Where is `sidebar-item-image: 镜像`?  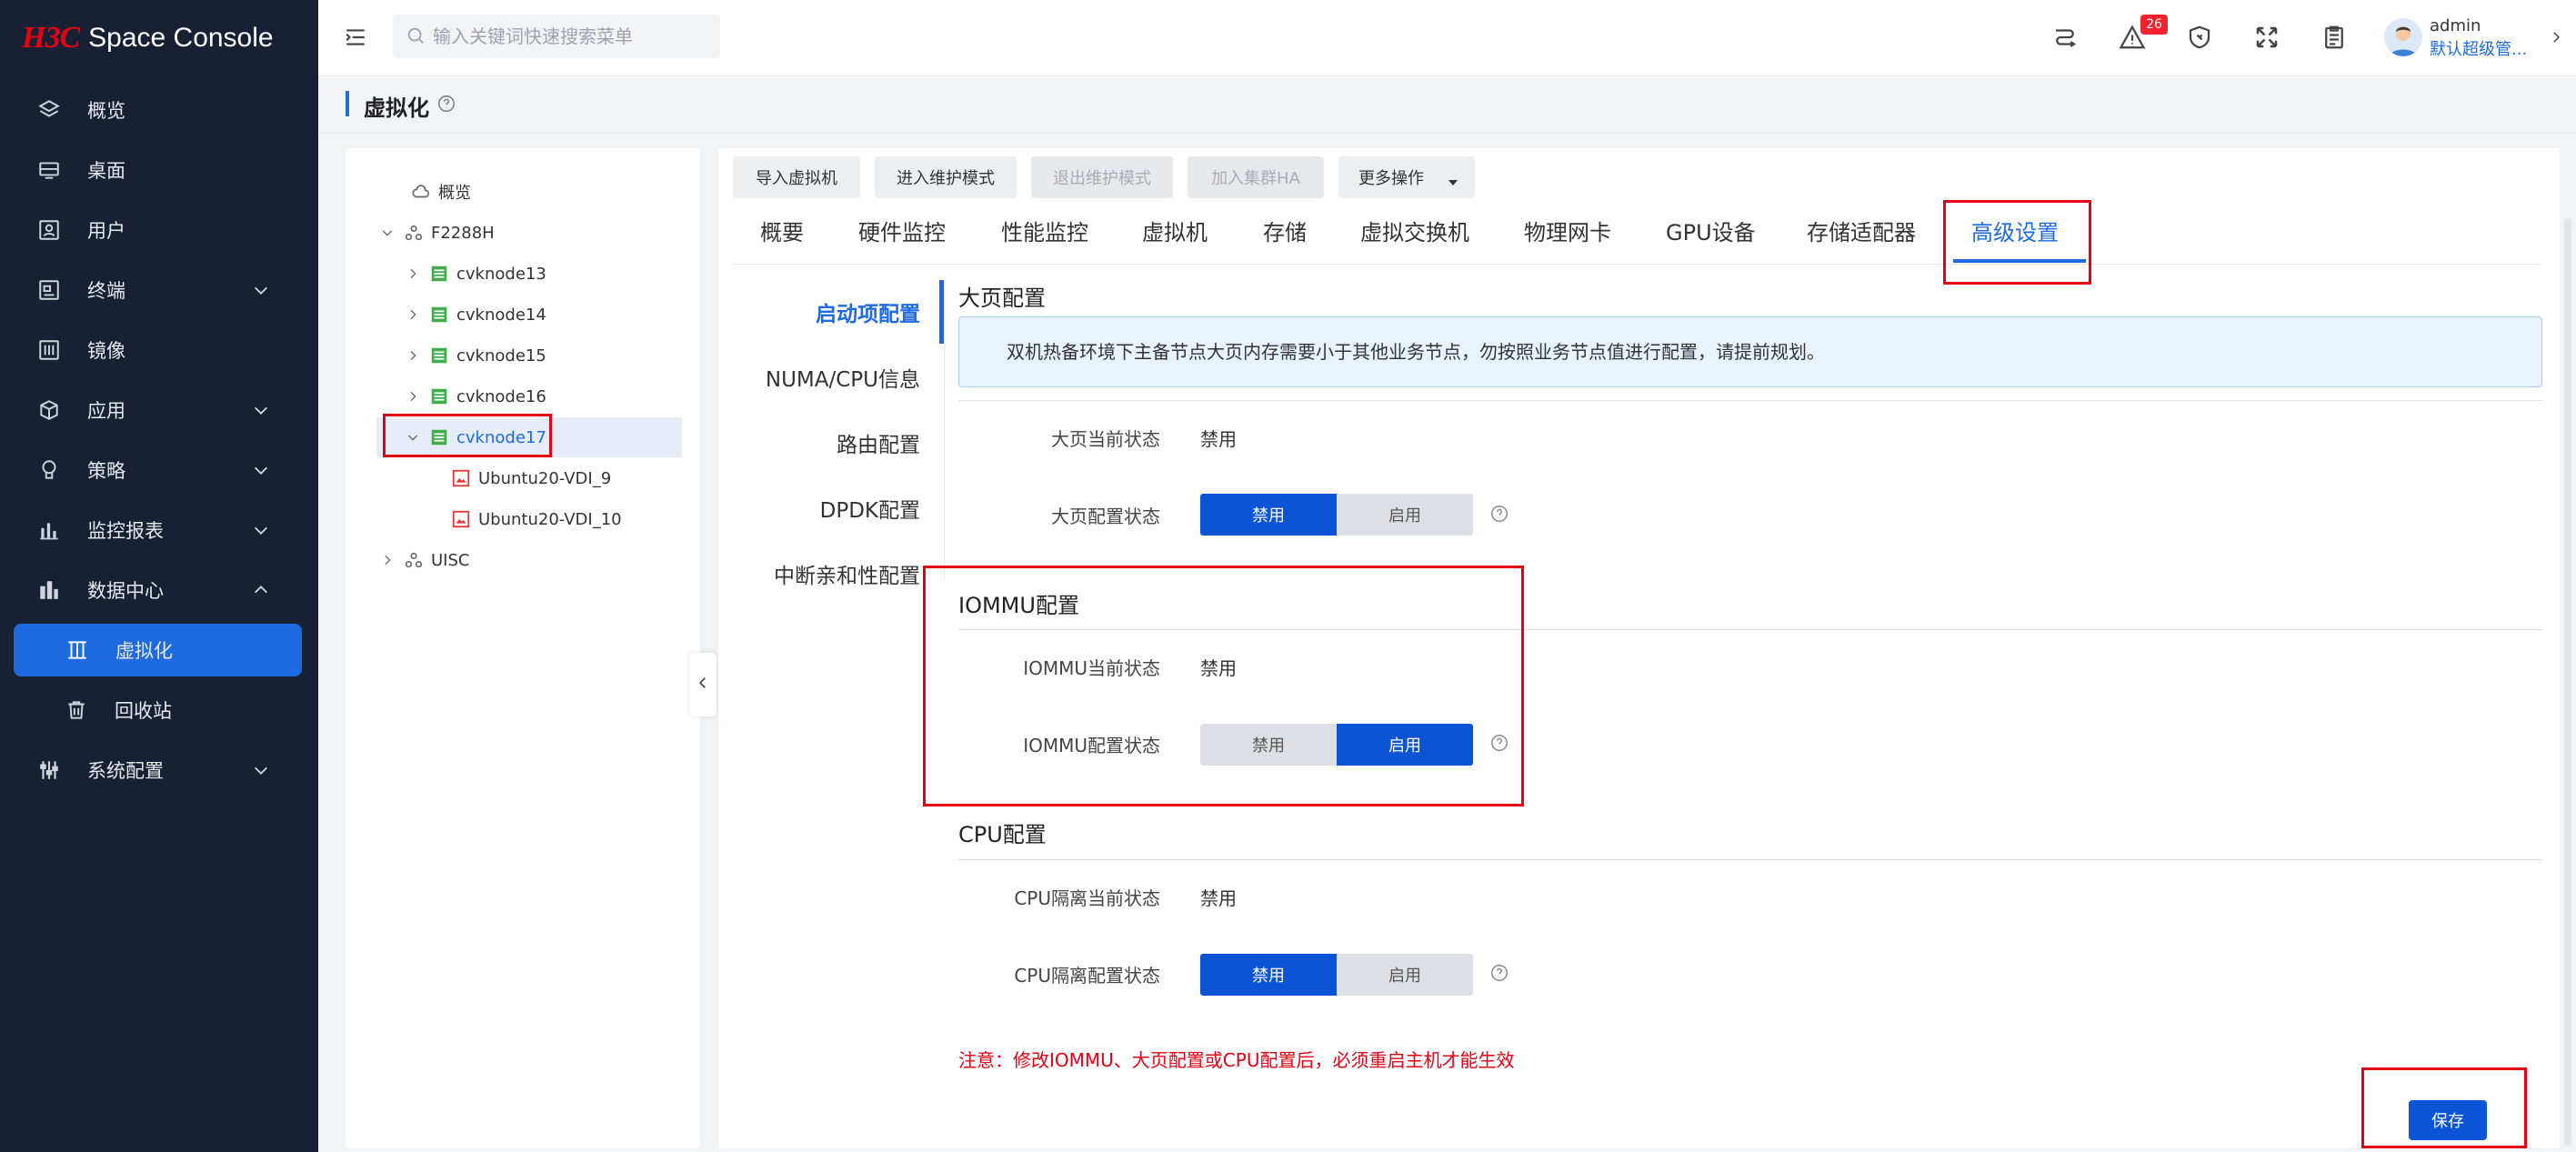 sidebar-item-image: 镜像 is located at coordinates (159, 350).